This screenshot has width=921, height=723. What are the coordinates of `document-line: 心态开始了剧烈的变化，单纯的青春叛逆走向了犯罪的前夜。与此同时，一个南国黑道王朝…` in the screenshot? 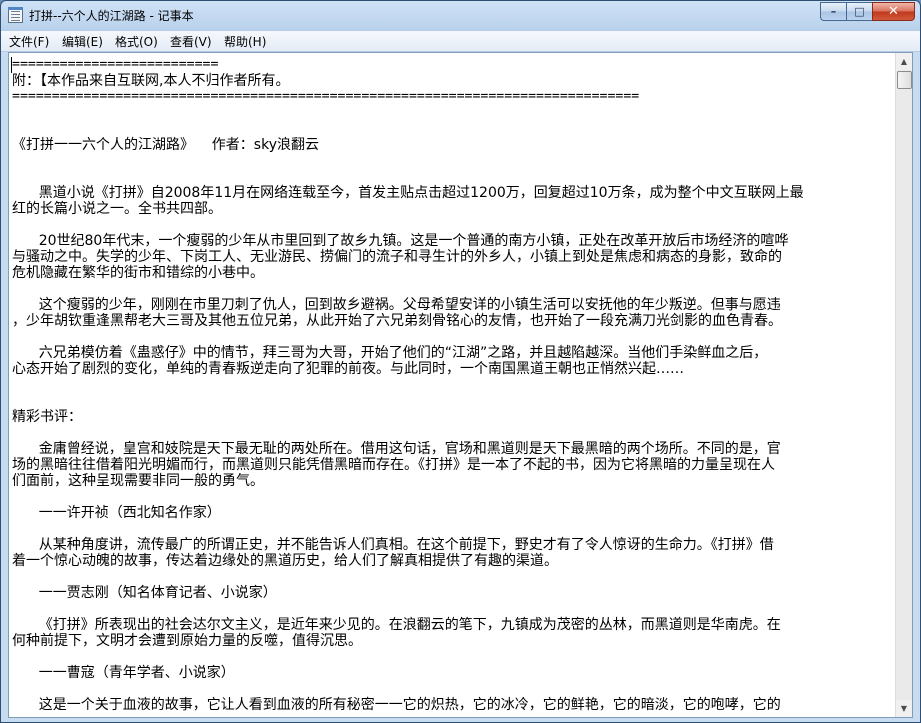 It's located at (348, 369).